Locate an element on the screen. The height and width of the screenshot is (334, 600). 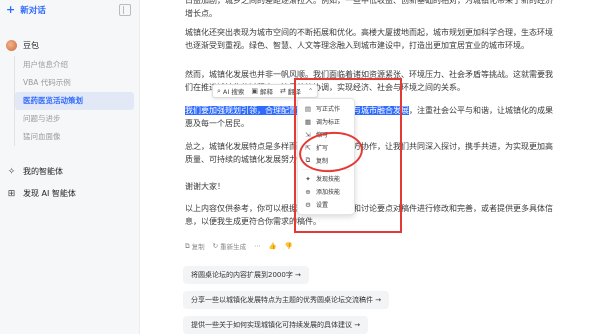
sparkle-icon: ✧ is located at coordinates (11, 171).